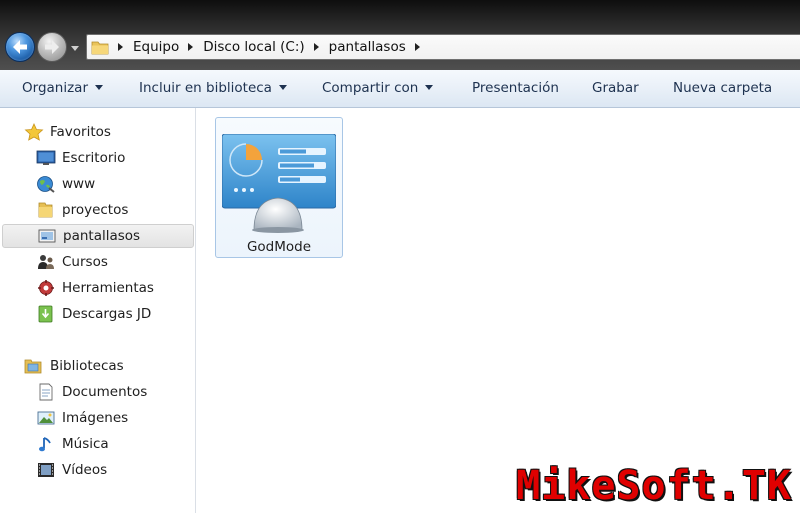  Describe the element at coordinates (279, 247) in the screenshot. I see `file-item-label: GodMode` at that location.